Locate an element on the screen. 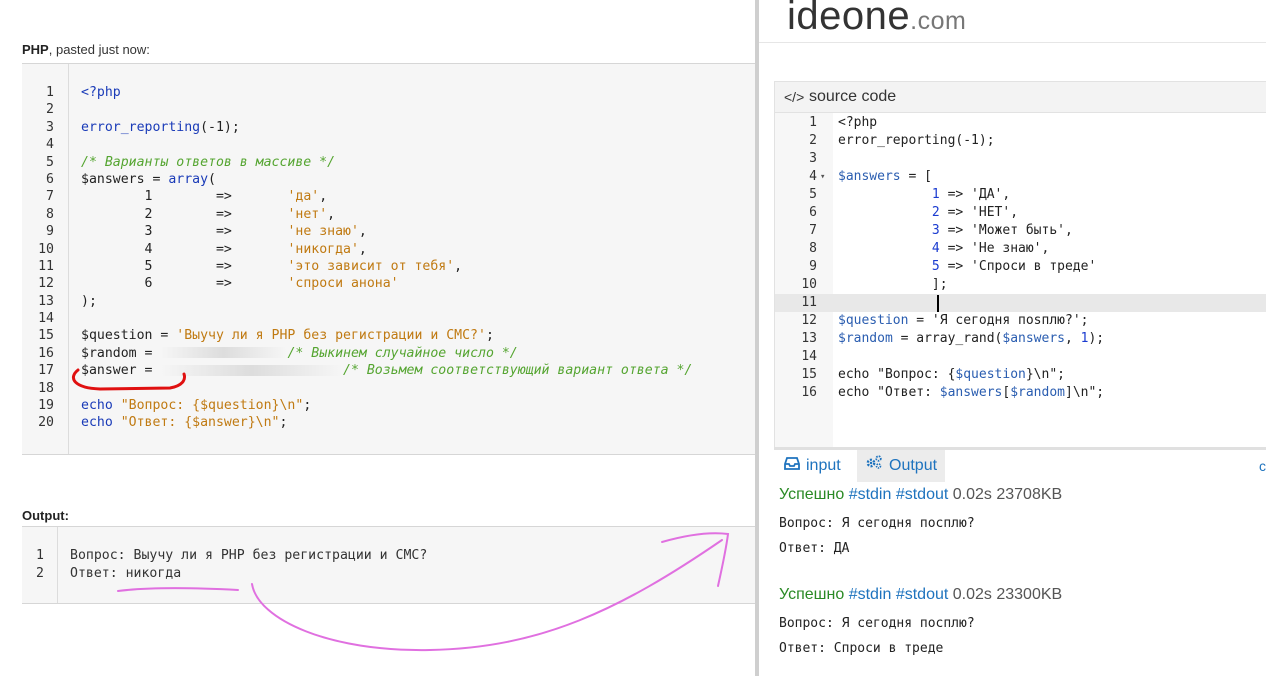 Image resolution: width=1266 pixels, height=676 pixels. line-number: 2 is located at coordinates (813, 140).